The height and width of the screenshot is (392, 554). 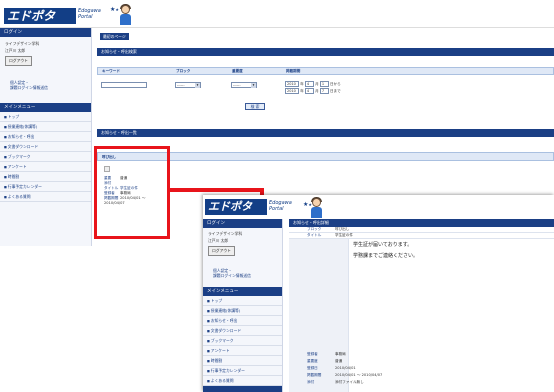 What do you see at coordinates (31, 16) in the screenshot?
I see `logo-text: エドポタ` at bounding box center [31, 16].